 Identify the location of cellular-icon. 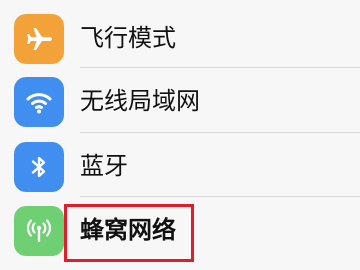
(39, 231).